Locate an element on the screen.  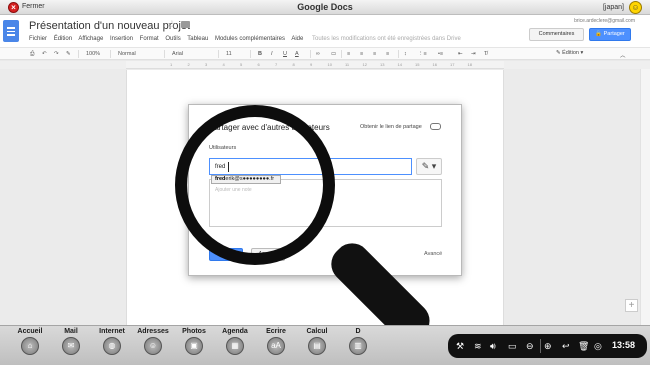
contacts-icon: ☺ is located at coordinates (153, 346).